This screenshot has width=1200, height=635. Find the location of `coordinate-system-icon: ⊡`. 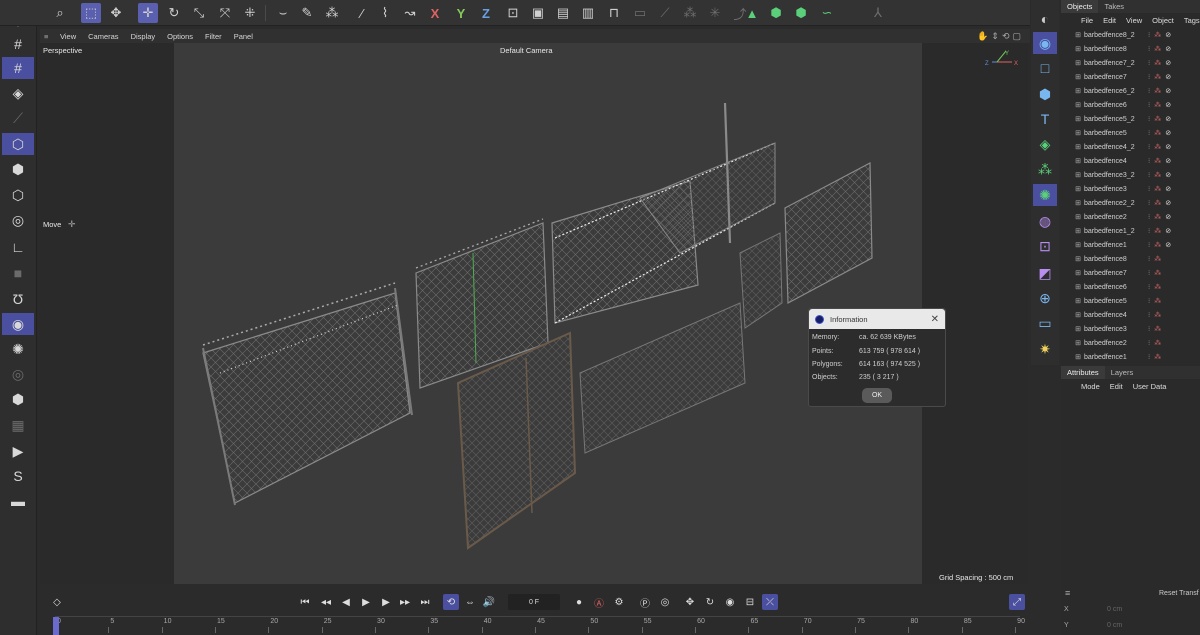

coordinate-system-icon: ⊡ is located at coordinates (513, 13).